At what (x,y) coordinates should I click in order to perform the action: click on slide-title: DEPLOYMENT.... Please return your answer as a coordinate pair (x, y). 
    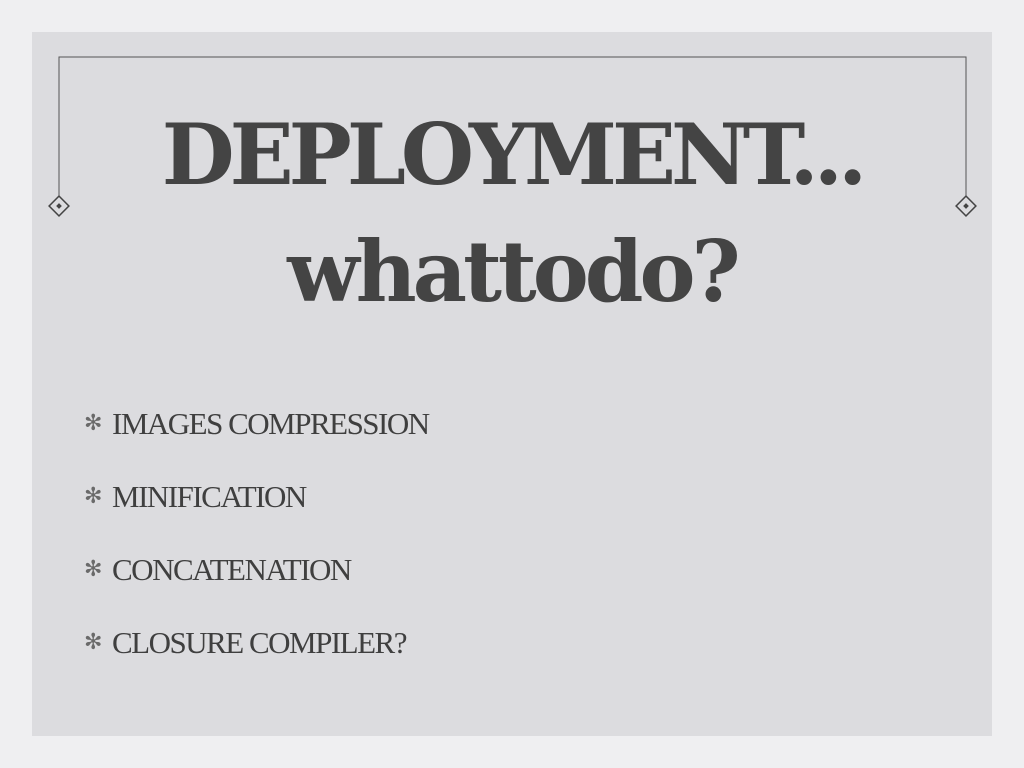
    Looking at the image, I should click on (514, 154).